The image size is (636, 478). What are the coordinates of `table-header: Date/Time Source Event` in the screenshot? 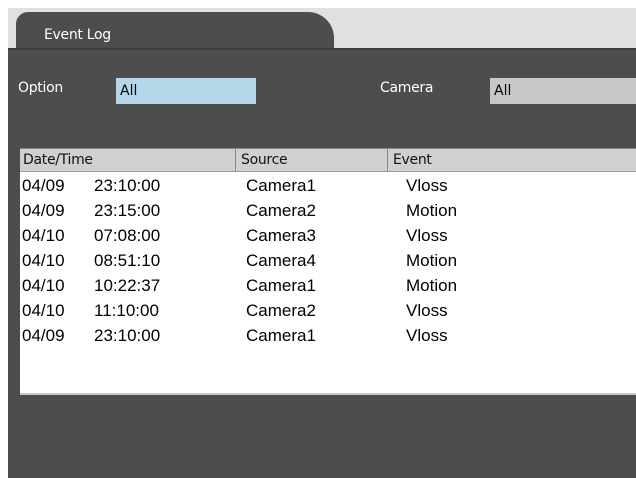 It's located at (328, 160).